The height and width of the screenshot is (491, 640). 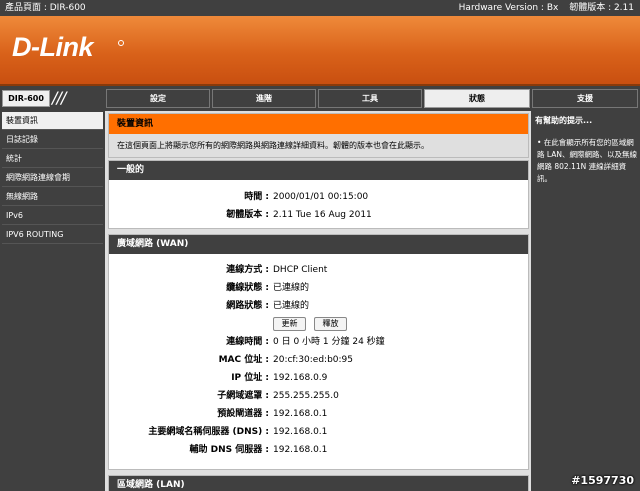 I want to click on registered-mark-icon, so click(x=121, y=43).